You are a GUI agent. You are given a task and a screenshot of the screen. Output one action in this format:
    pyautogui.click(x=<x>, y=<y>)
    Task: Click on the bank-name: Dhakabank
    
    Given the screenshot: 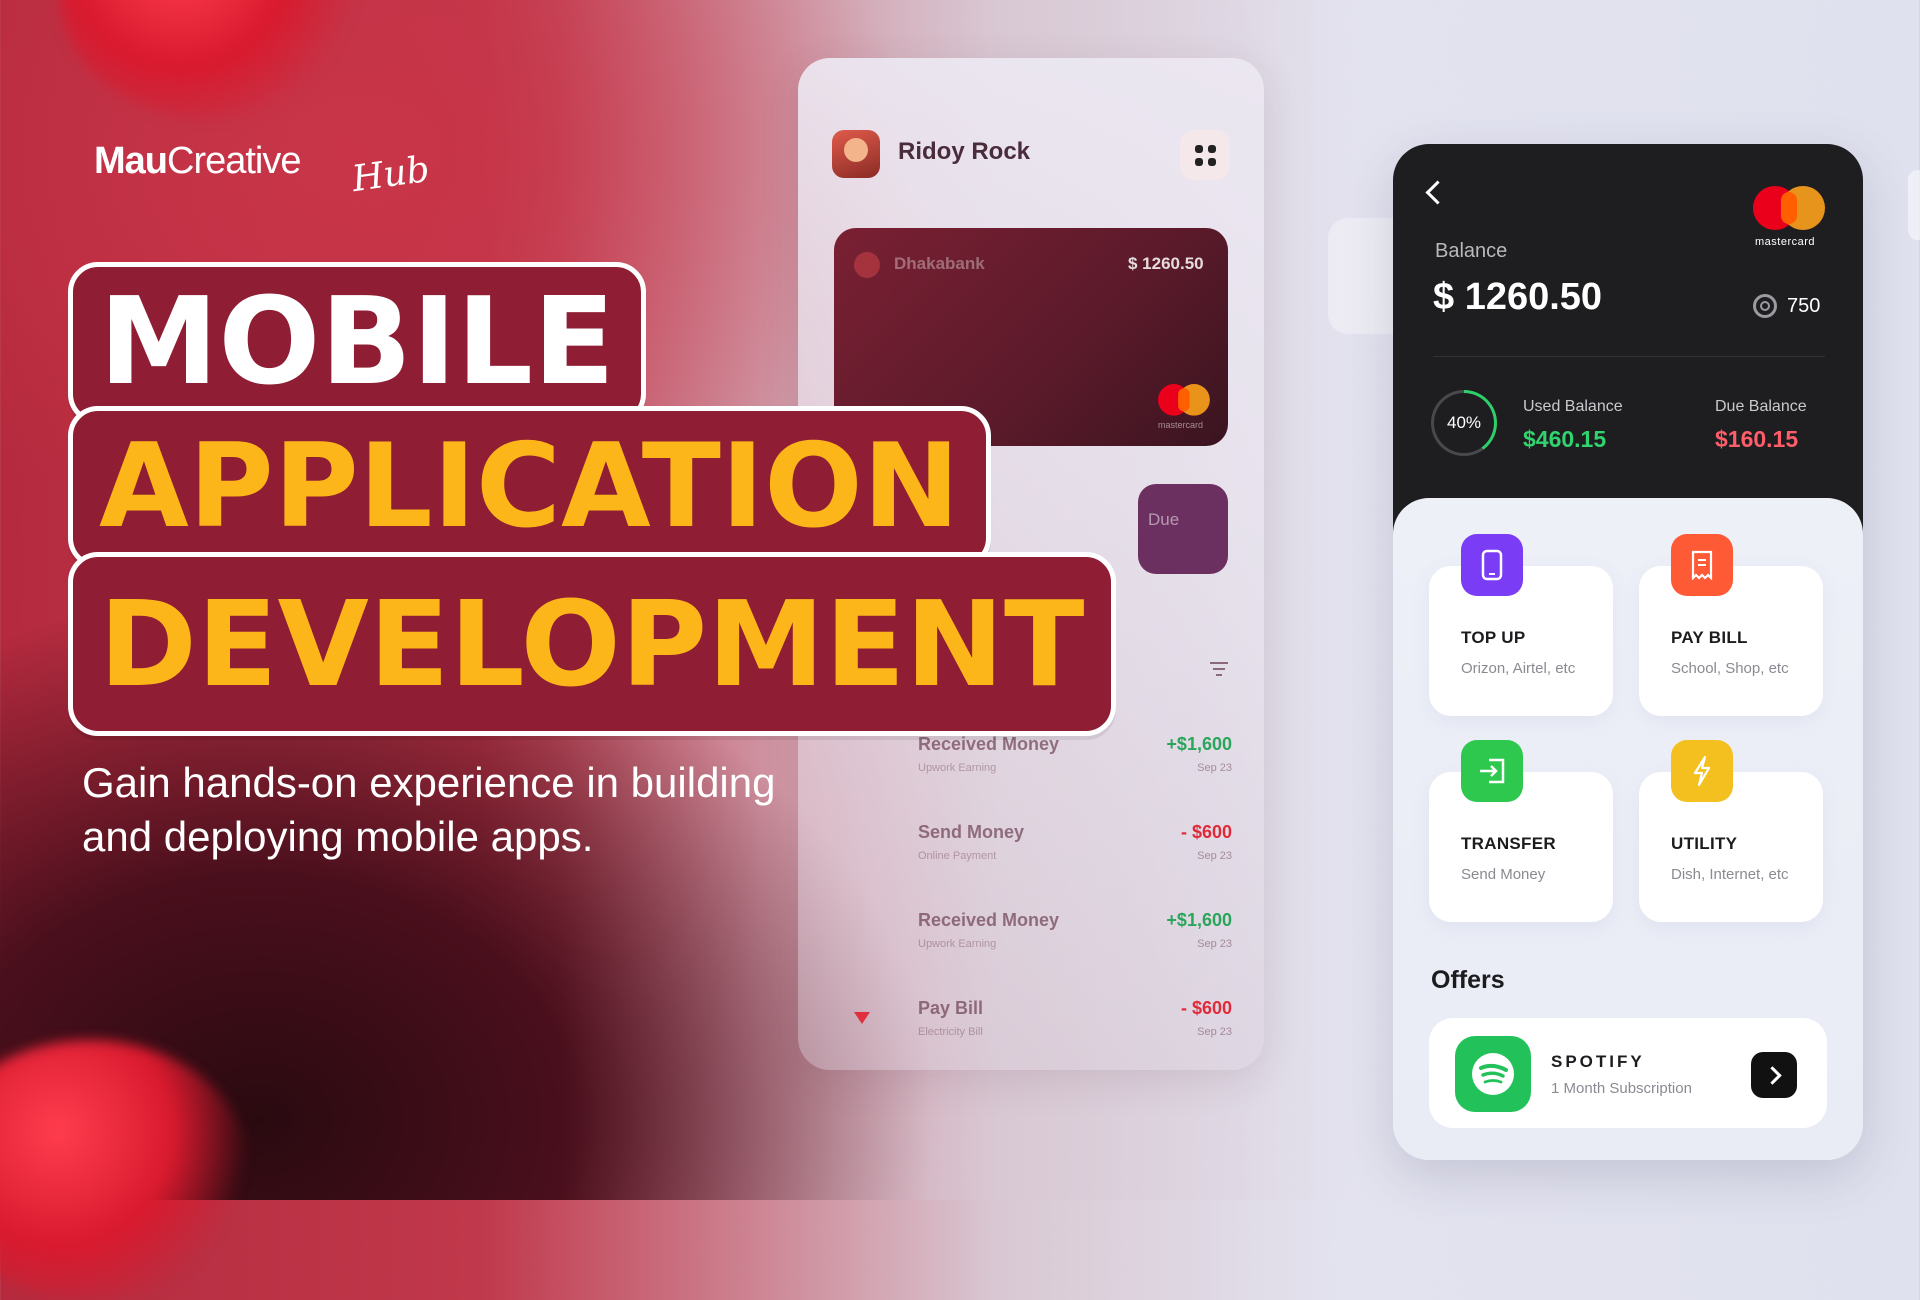 What is the action you would take?
    pyautogui.click(x=939, y=263)
    